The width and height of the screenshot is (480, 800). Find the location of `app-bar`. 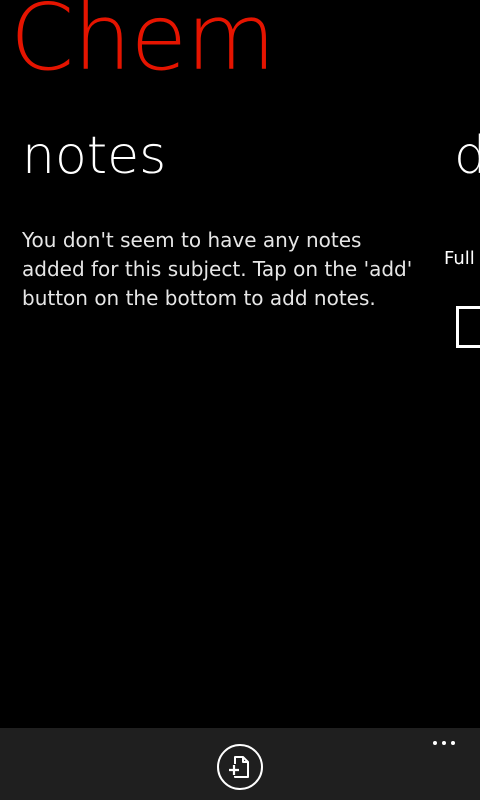

app-bar is located at coordinates (240, 764).